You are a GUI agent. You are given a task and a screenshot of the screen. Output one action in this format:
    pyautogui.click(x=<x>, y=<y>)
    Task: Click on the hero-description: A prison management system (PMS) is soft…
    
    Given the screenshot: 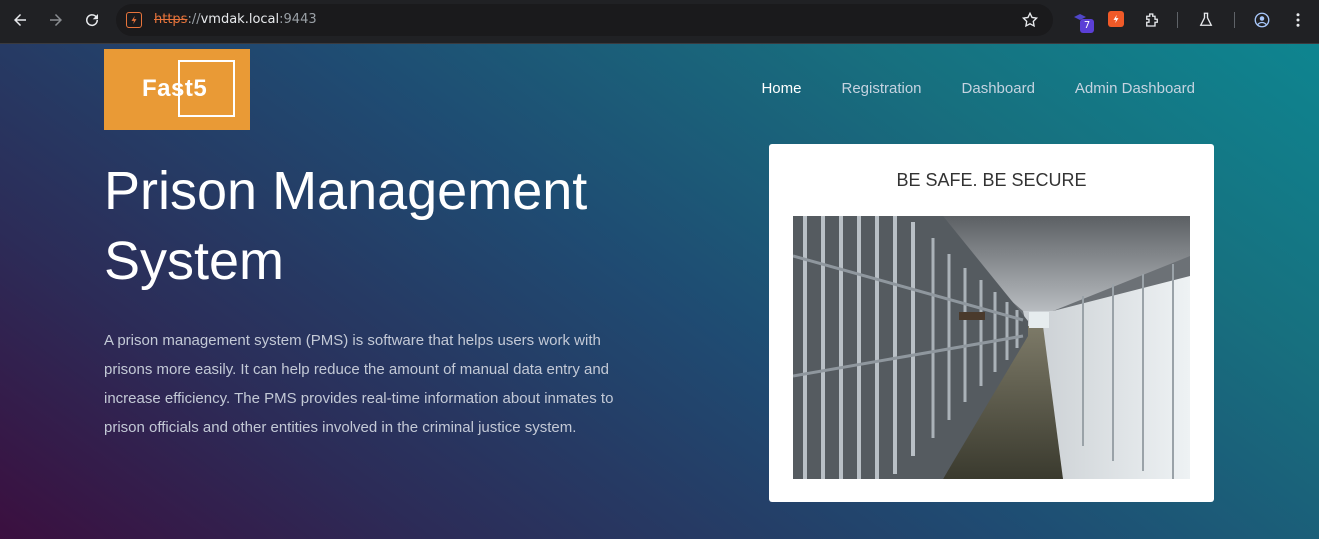 What is the action you would take?
    pyautogui.click(x=359, y=384)
    